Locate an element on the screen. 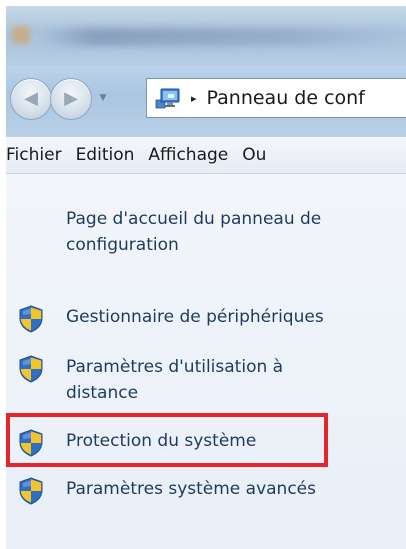 Image resolution: width=406 pixels, height=549 pixels. address-bar: ▸ Panneau de conf is located at coordinates (276, 98).